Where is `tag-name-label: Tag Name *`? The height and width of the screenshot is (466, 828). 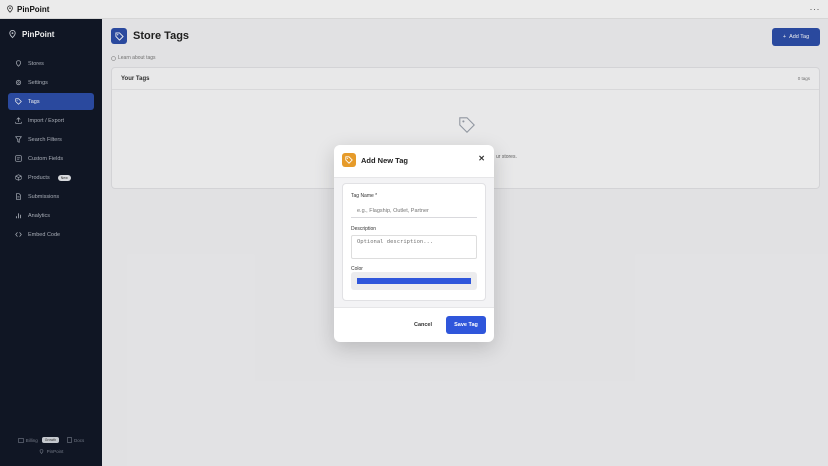 tag-name-label: Tag Name * is located at coordinates (364, 196).